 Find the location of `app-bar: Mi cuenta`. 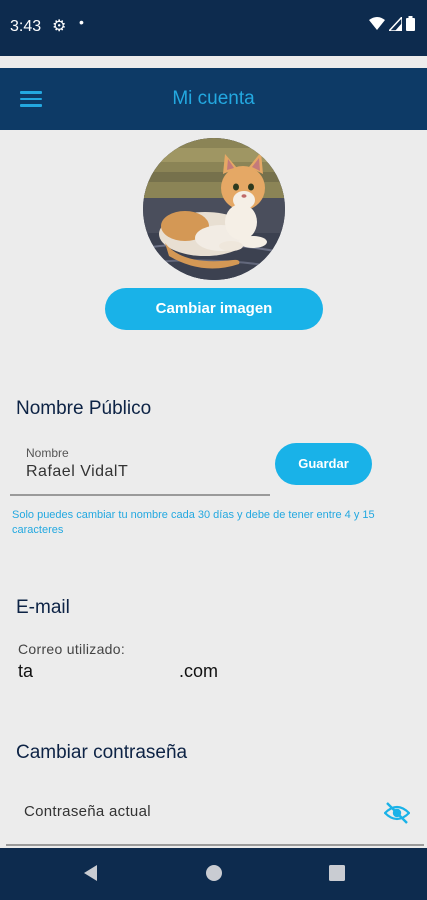

app-bar: Mi cuenta is located at coordinates (213, 99).